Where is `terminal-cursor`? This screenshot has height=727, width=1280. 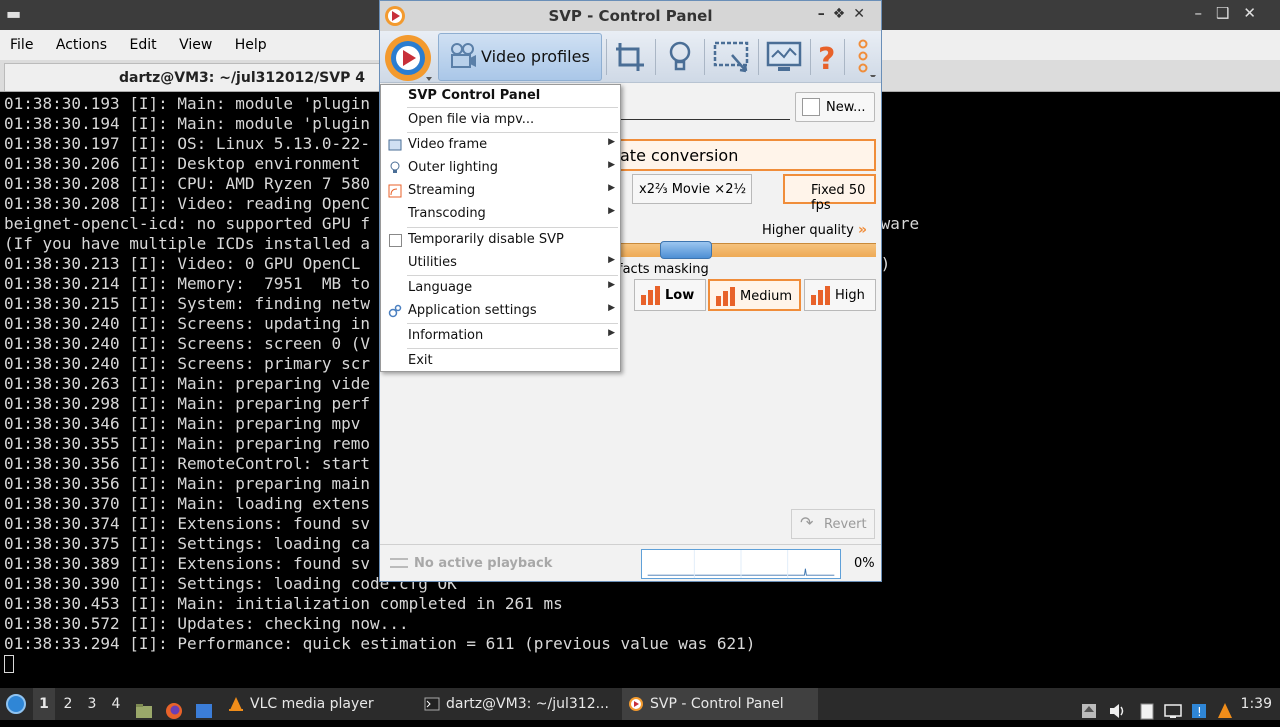
terminal-cursor is located at coordinates (9, 664).